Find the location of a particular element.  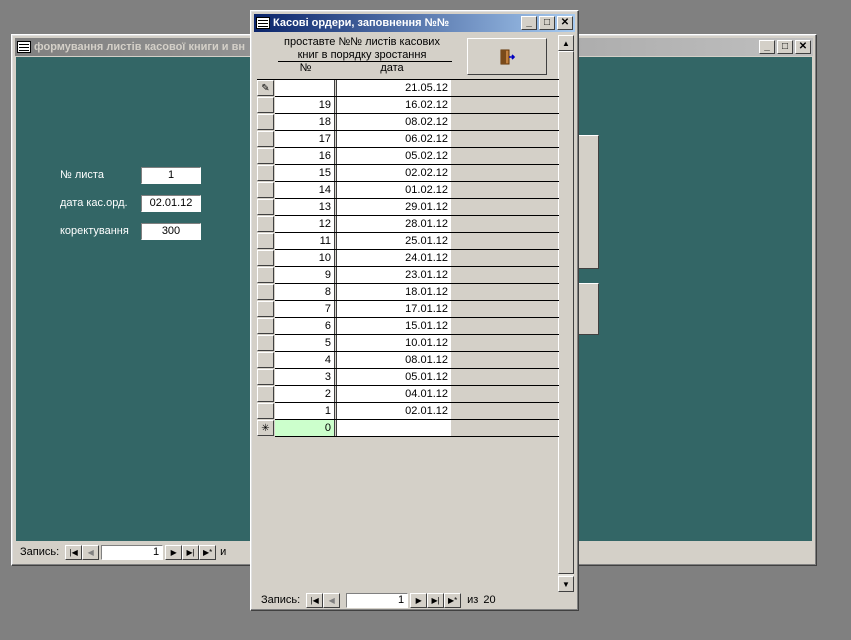

num-cell: 2 is located at coordinates (304, 394).